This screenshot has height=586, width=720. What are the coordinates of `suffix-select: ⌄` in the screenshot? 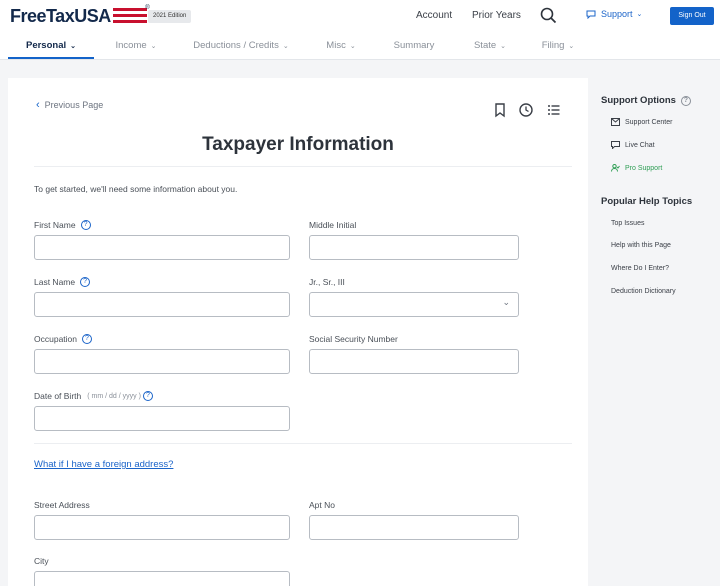 It's located at (414, 304).